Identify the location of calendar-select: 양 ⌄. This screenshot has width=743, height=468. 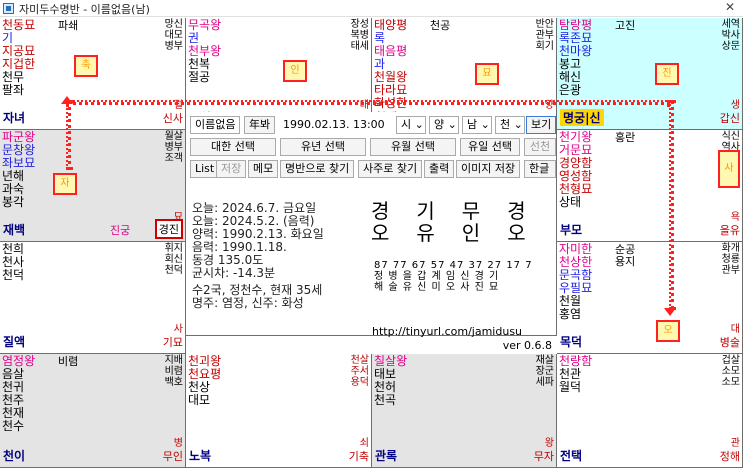
(444, 125).